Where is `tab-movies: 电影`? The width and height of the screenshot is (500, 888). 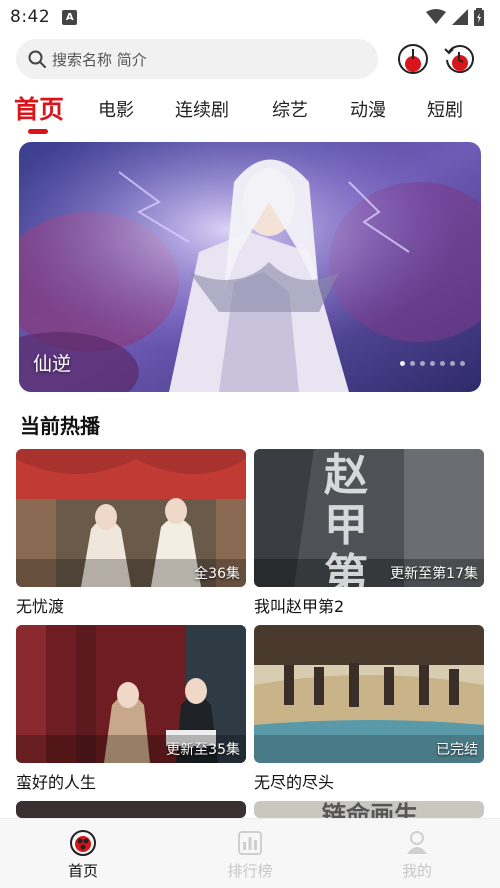 tab-movies: 电影 is located at coordinates (116, 109).